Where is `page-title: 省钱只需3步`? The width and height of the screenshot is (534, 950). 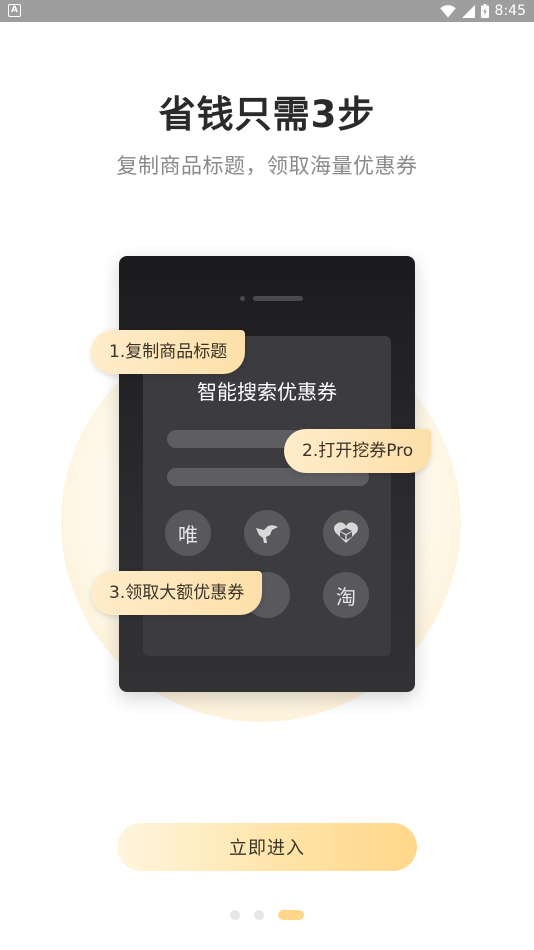 page-title: 省钱只需3步 is located at coordinates (267, 114).